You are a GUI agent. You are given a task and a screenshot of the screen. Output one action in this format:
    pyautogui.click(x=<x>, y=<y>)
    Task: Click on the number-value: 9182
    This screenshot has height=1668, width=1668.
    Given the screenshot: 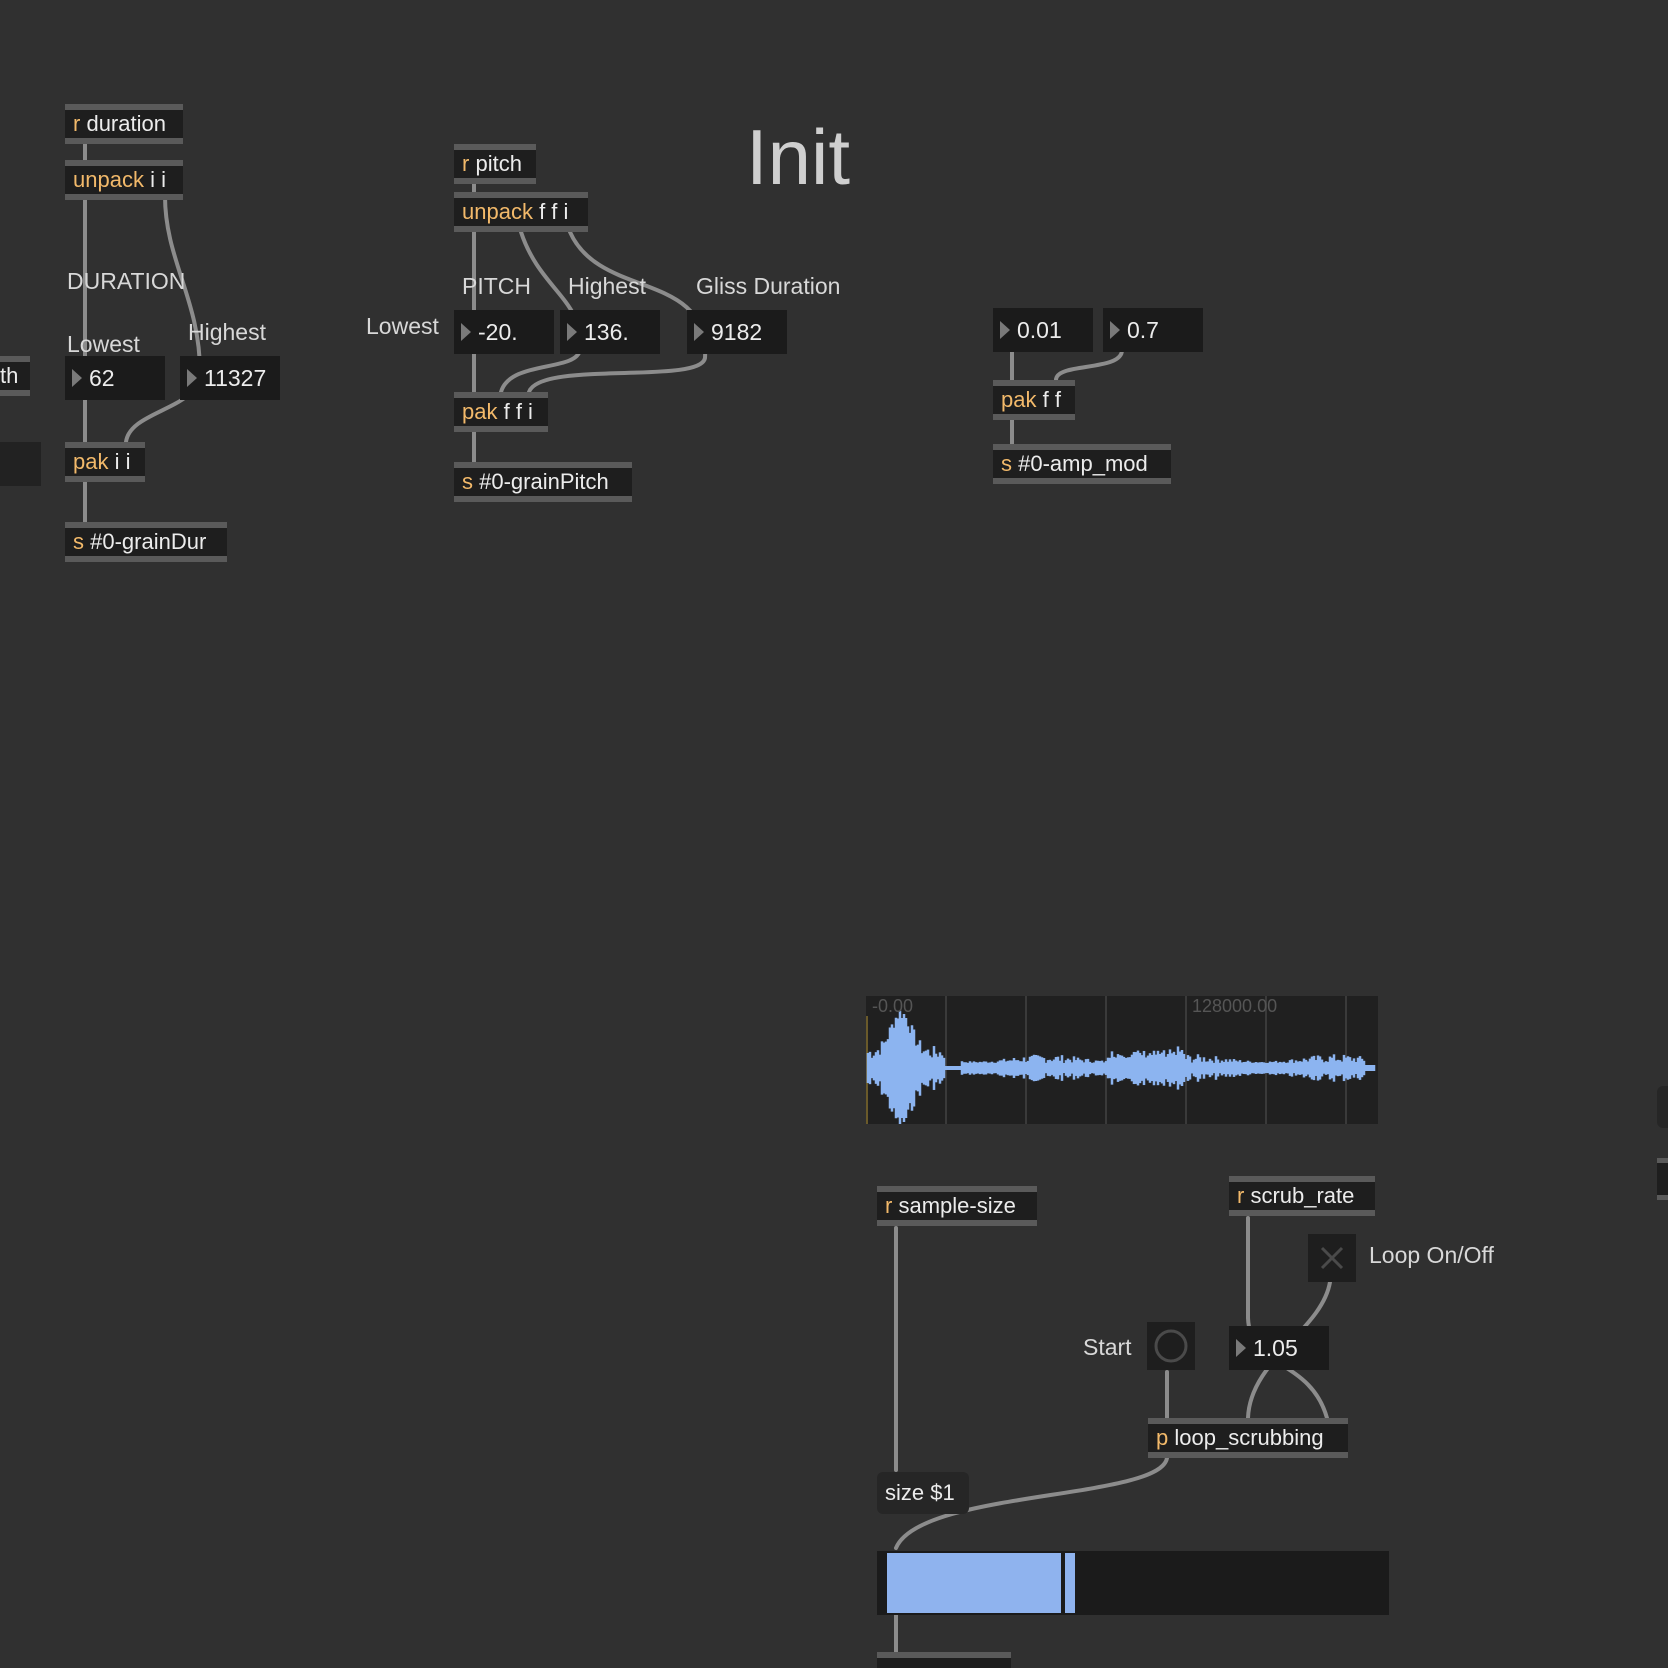 What is the action you would take?
    pyautogui.click(x=737, y=332)
    